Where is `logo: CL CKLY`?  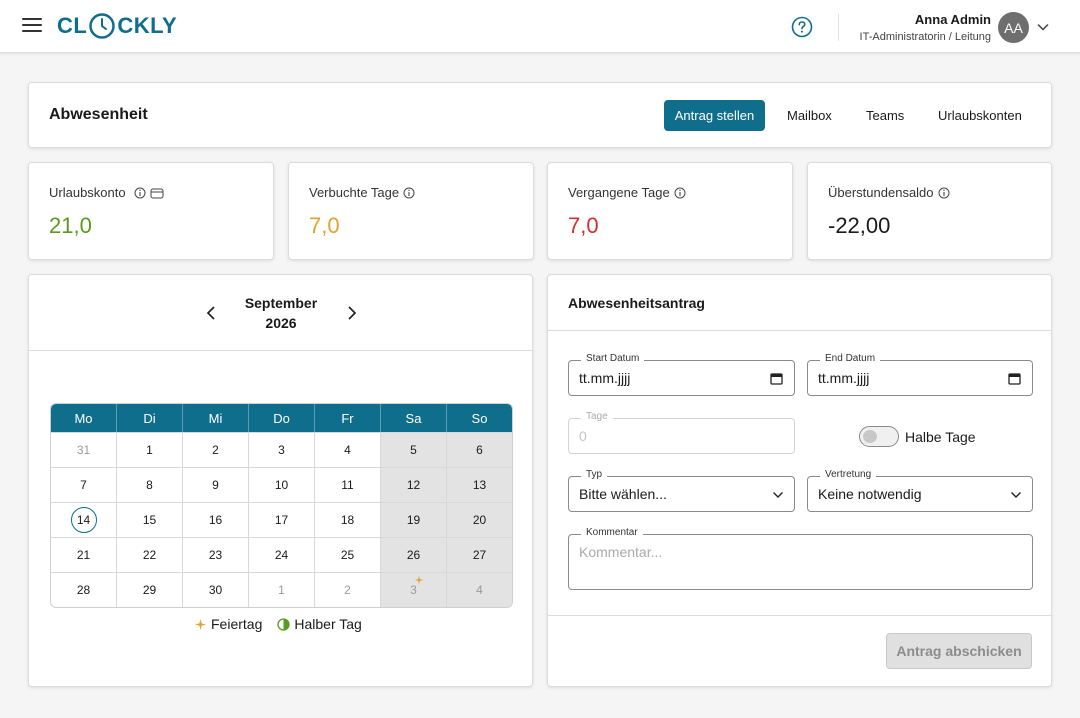 logo: CL CKLY is located at coordinates (117, 26).